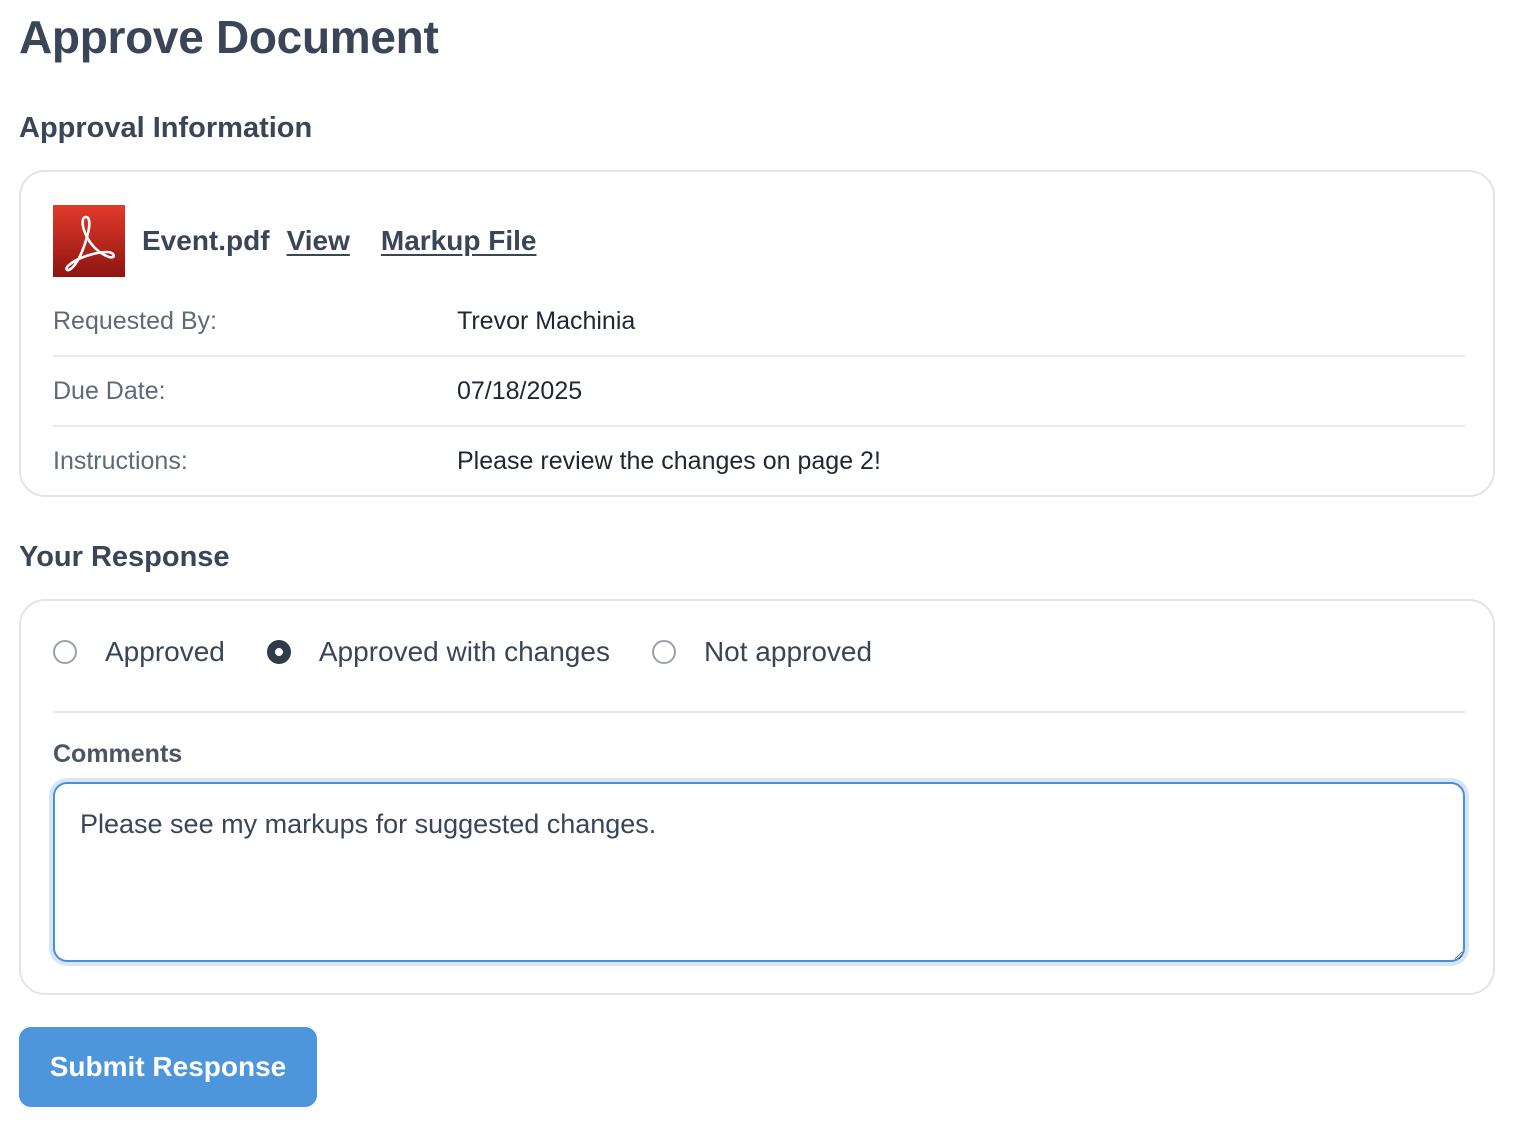  What do you see at coordinates (318, 241) in the screenshot?
I see `view-file-link: View` at bounding box center [318, 241].